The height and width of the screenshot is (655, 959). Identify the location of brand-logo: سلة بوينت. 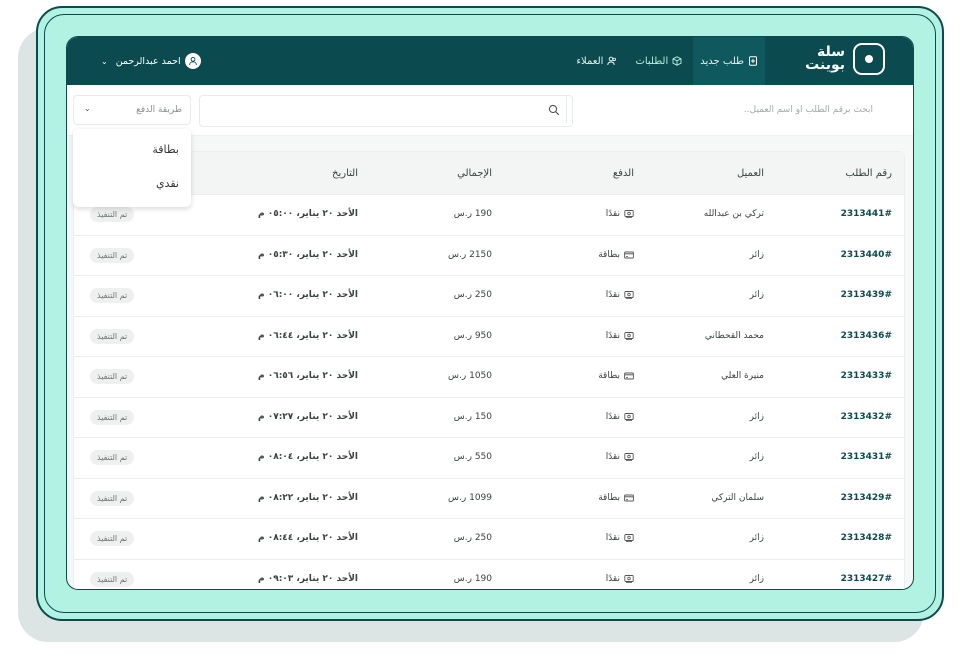
(845, 59).